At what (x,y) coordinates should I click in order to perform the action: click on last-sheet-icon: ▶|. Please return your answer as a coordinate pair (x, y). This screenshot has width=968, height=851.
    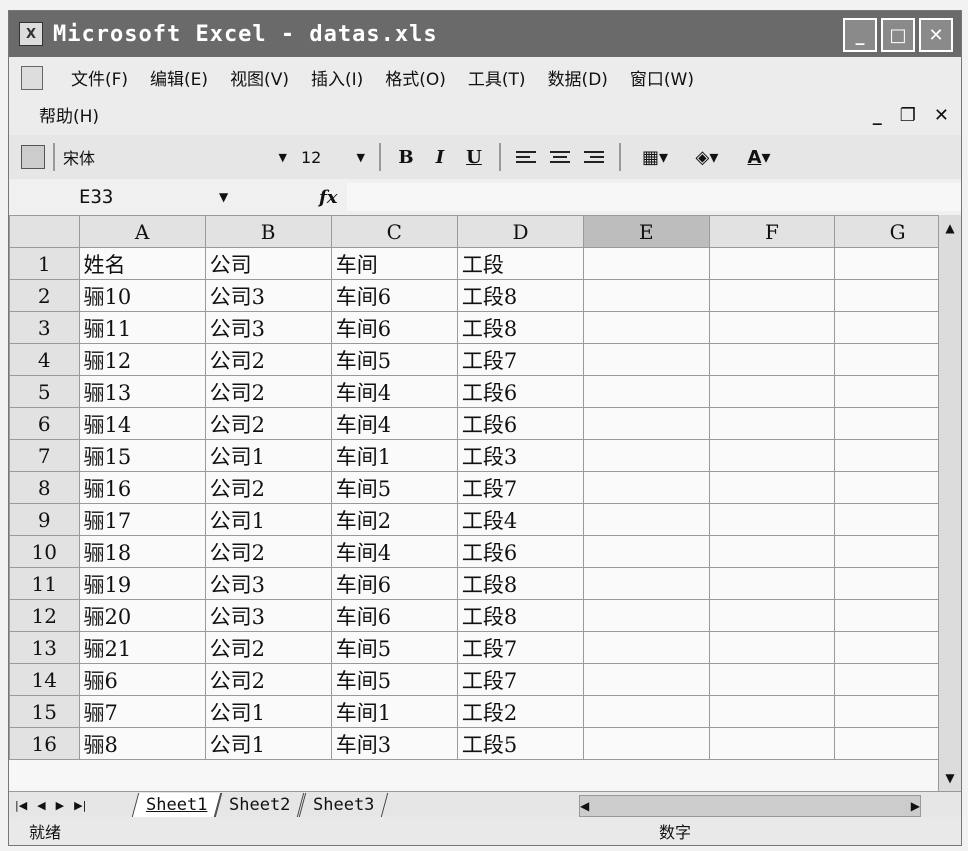
    Looking at the image, I should click on (80, 805).